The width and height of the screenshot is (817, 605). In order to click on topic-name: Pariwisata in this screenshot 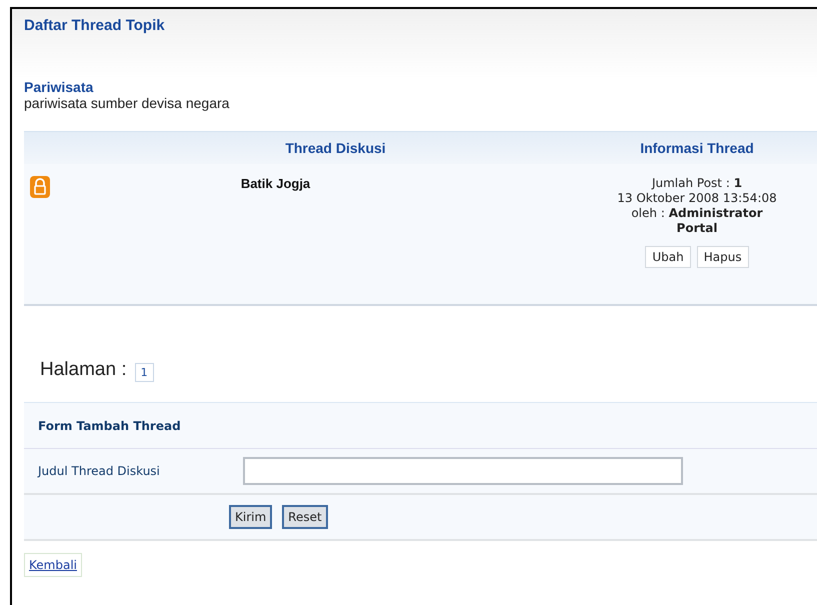, I will do `click(59, 87)`.